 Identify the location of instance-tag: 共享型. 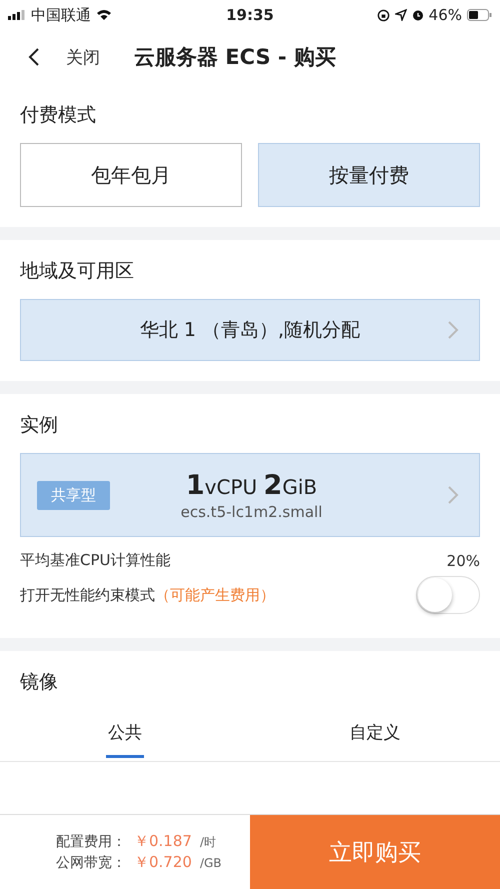
(73, 495).